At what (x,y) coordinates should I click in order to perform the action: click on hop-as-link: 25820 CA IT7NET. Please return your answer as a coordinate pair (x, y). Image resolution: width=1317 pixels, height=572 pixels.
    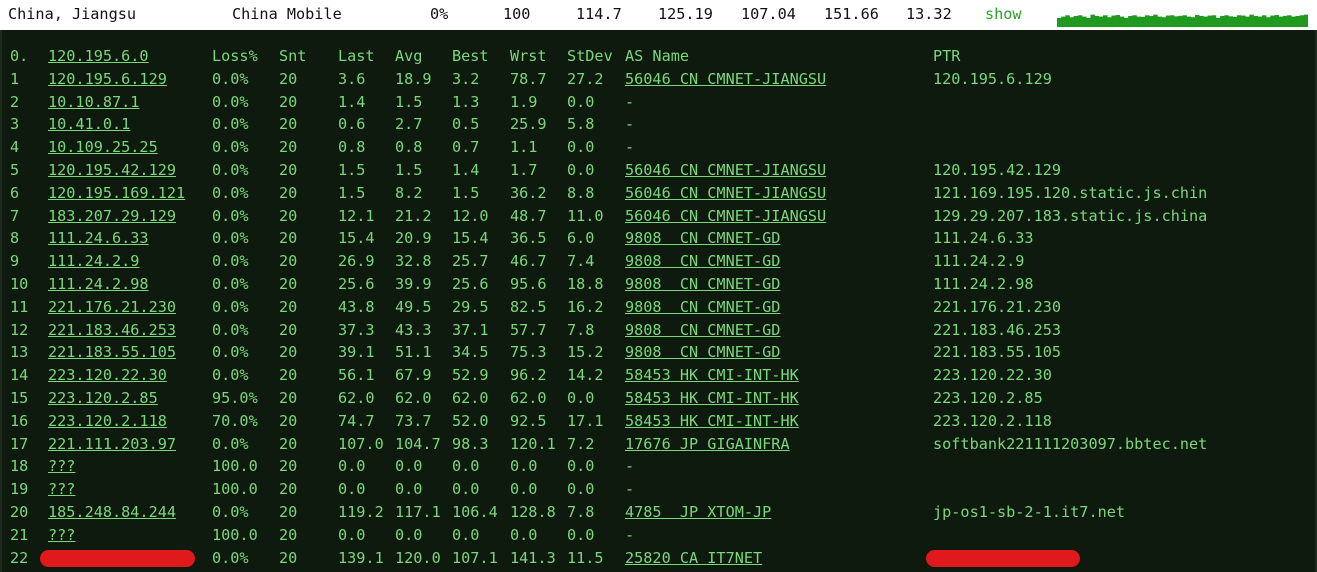
    Looking at the image, I should click on (693, 558).